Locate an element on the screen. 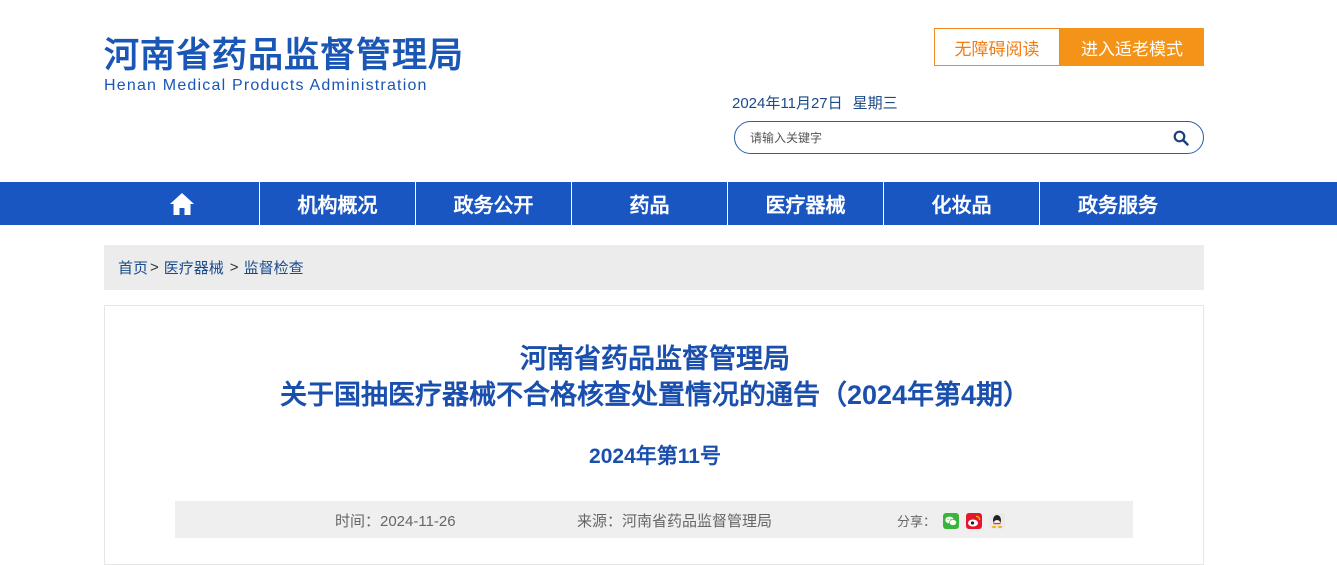 This screenshot has width=1337, height=565. current-date: 2024年11月27日 星期三 is located at coordinates (815, 102).